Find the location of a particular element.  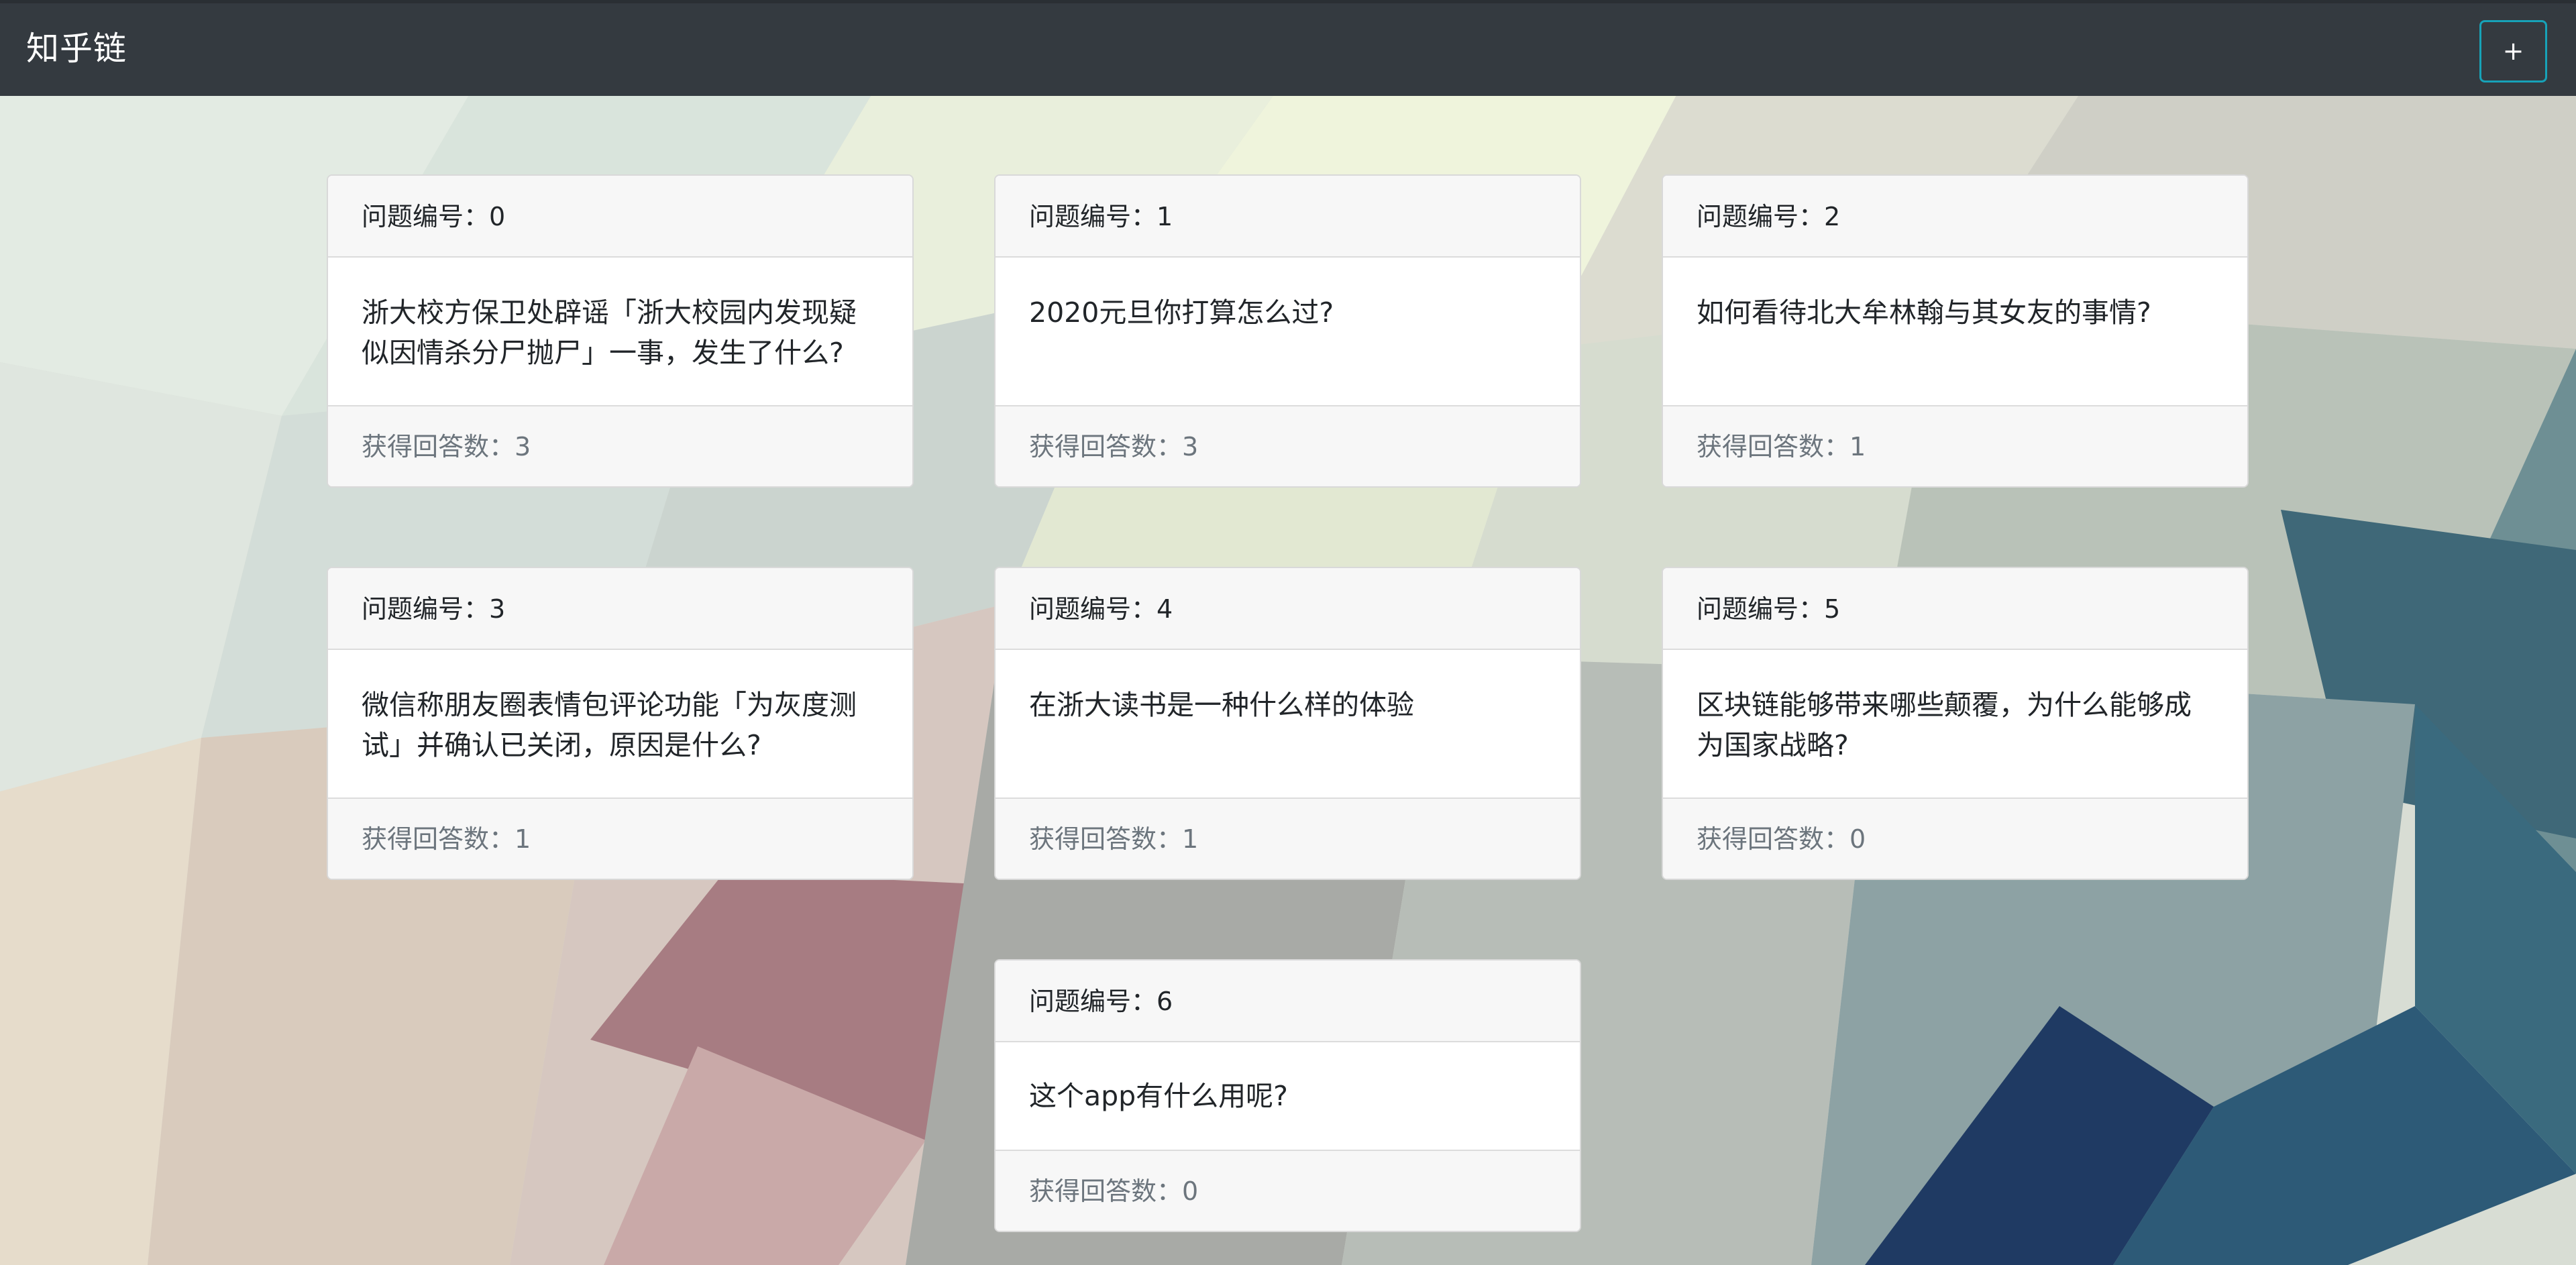

question-title: 区块链能够带来哪些颠覆，为什么能够成为国家战略? is located at coordinates (1955, 724).